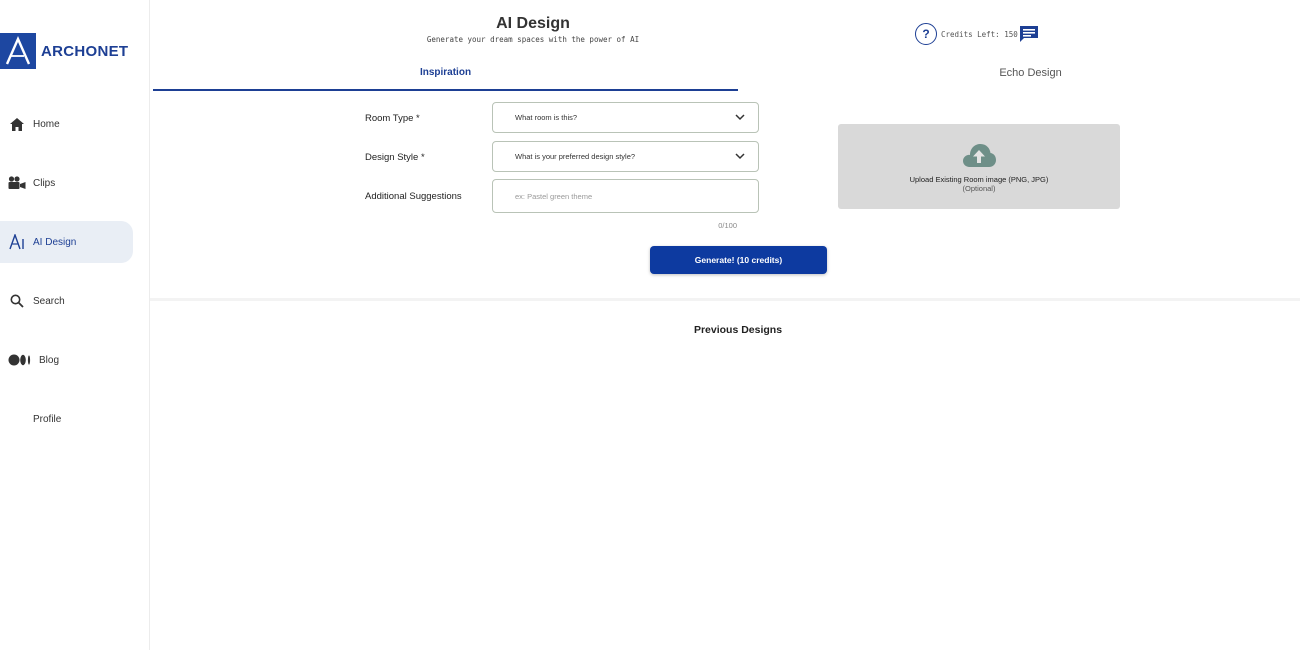  What do you see at coordinates (625, 196) in the screenshot?
I see `suggestions-input: ex: Pastel green theme` at bounding box center [625, 196].